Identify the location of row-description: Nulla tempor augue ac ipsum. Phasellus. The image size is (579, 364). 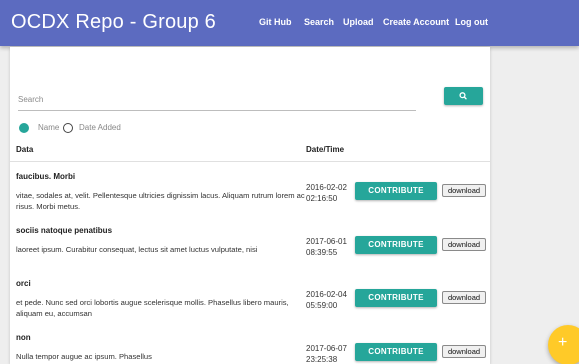
(84, 356).